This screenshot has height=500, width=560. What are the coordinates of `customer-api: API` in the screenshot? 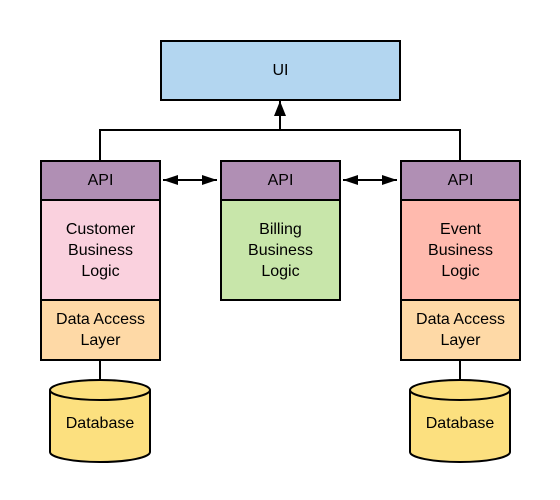 It's located at (100, 180).